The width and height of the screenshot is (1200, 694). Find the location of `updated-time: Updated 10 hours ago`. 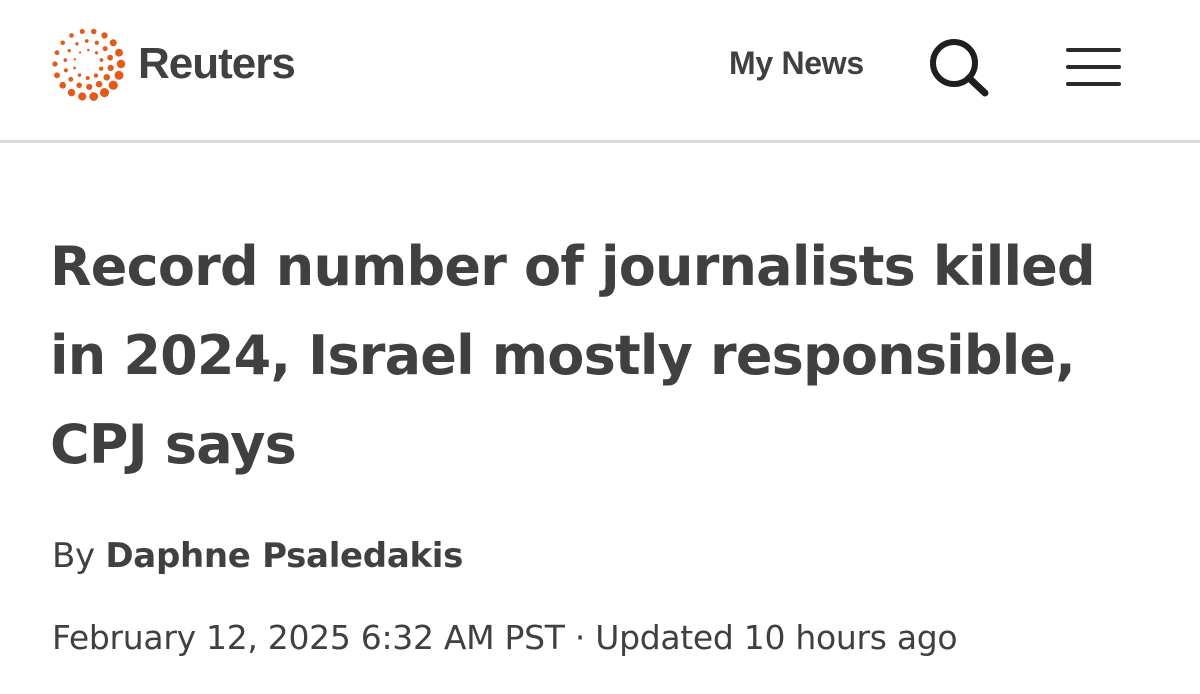

updated-time: Updated 10 hours ago is located at coordinates (776, 637).